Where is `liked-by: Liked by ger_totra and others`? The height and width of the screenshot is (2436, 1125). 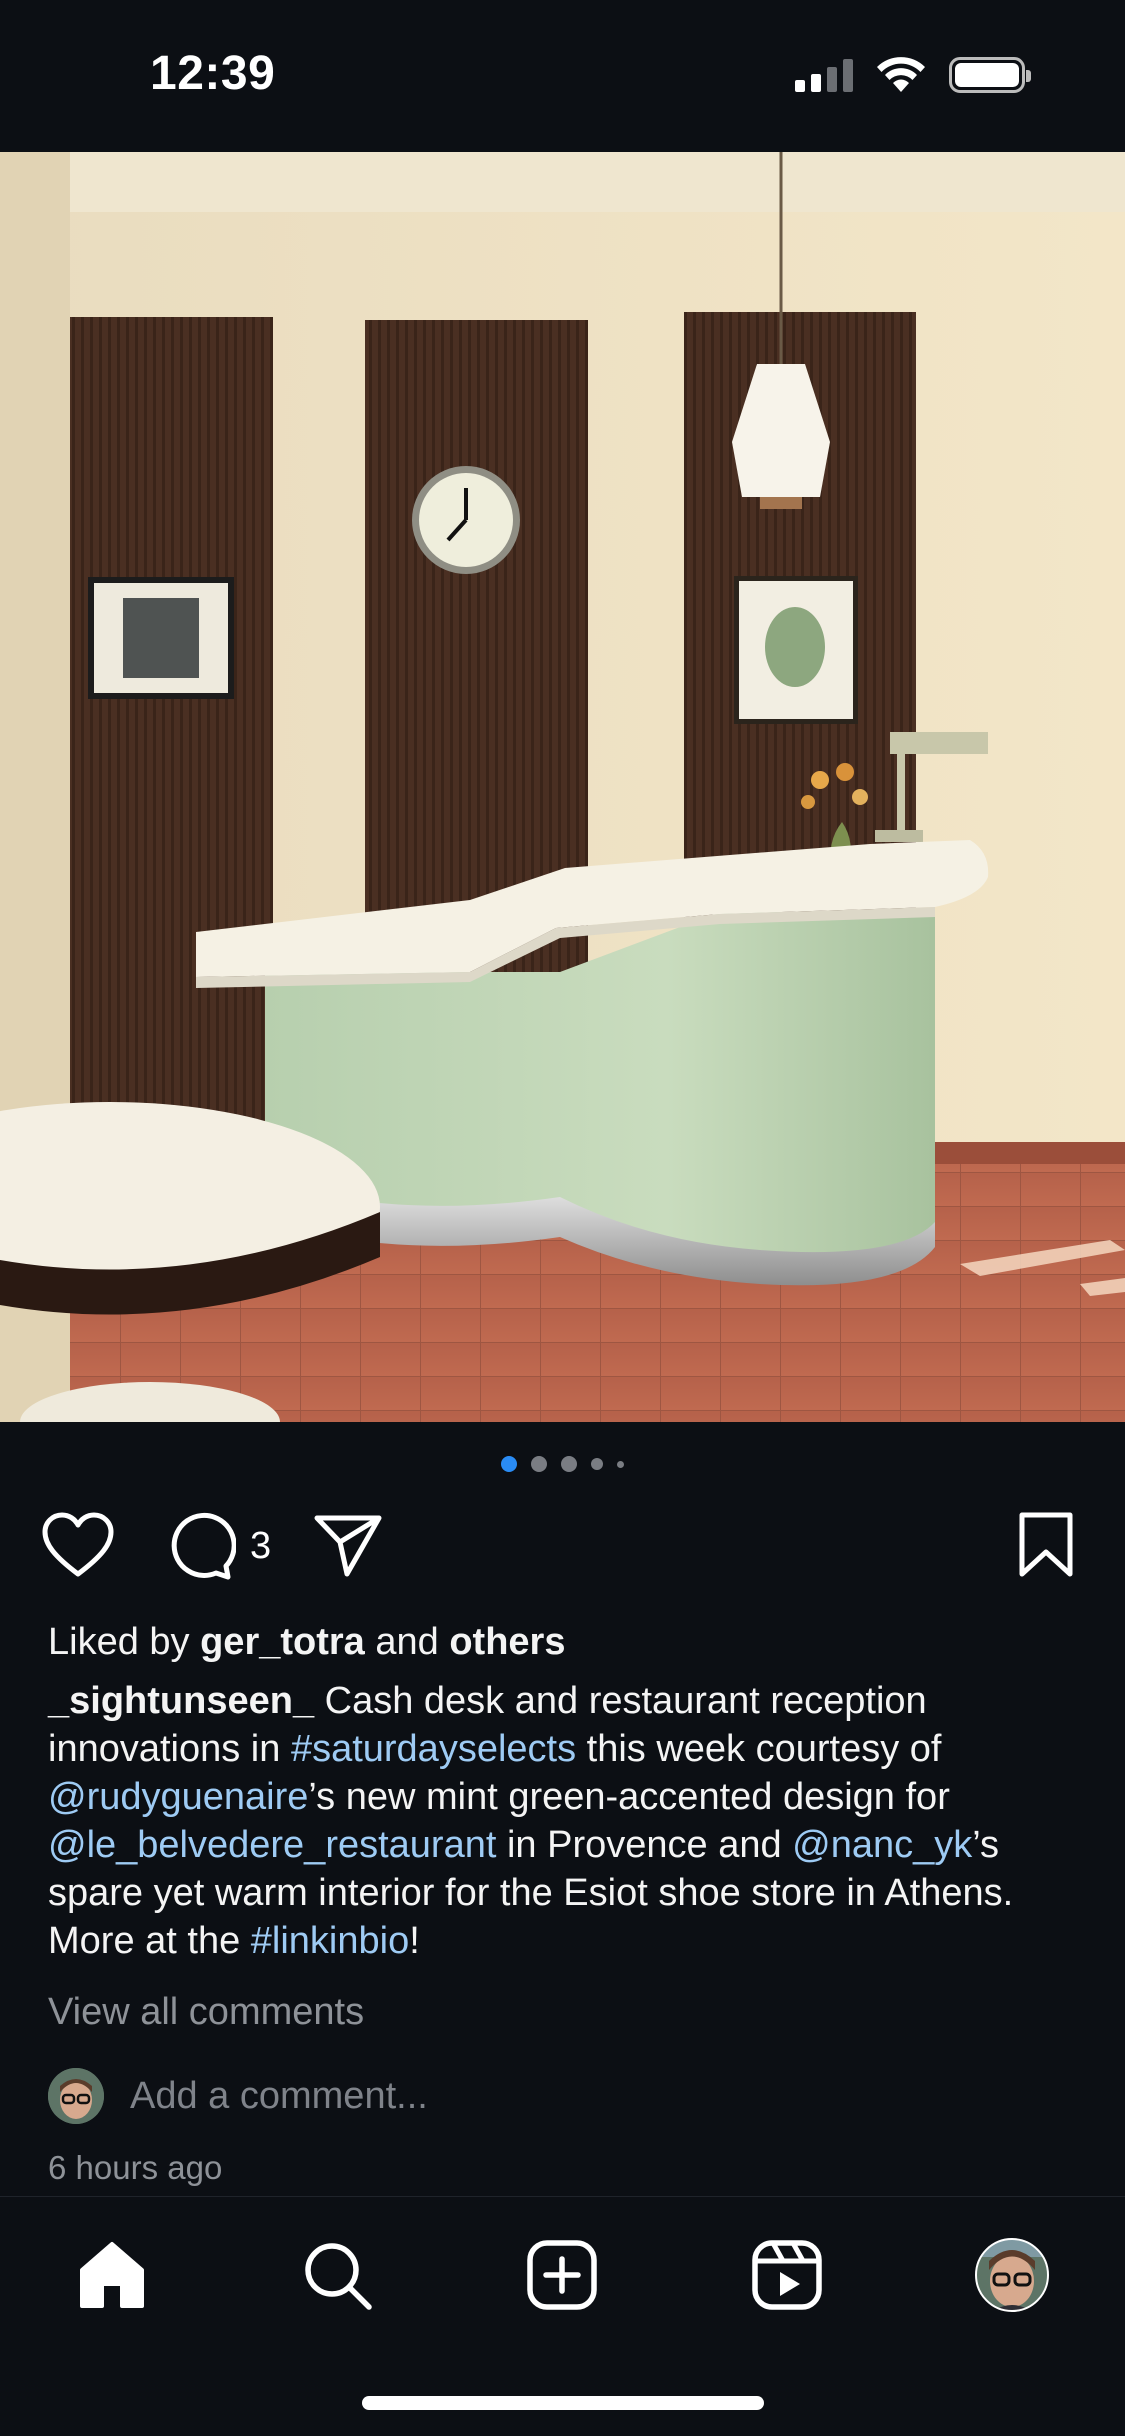
liked-by: Liked by ger_totra and others is located at coordinates (568, 1642).